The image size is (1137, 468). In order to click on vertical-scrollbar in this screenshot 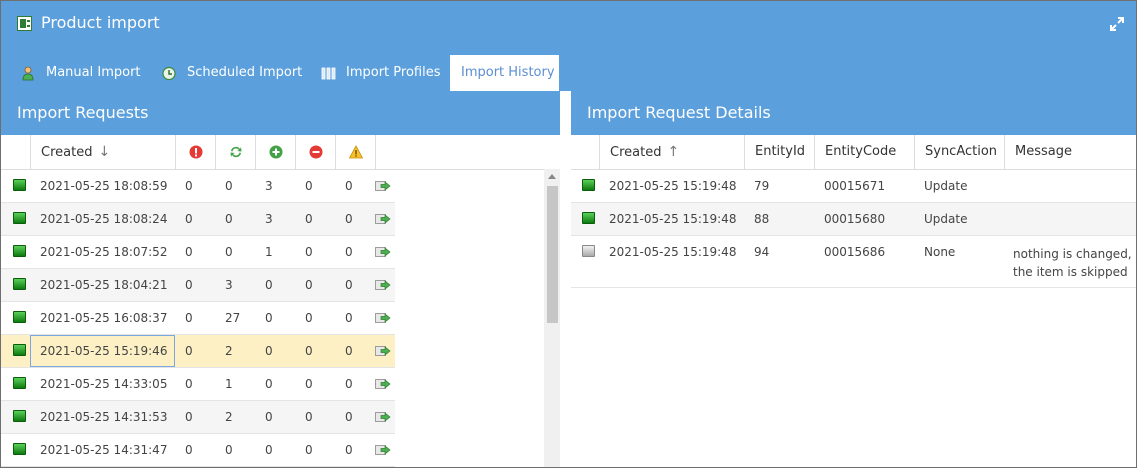, I will do `click(552, 318)`.